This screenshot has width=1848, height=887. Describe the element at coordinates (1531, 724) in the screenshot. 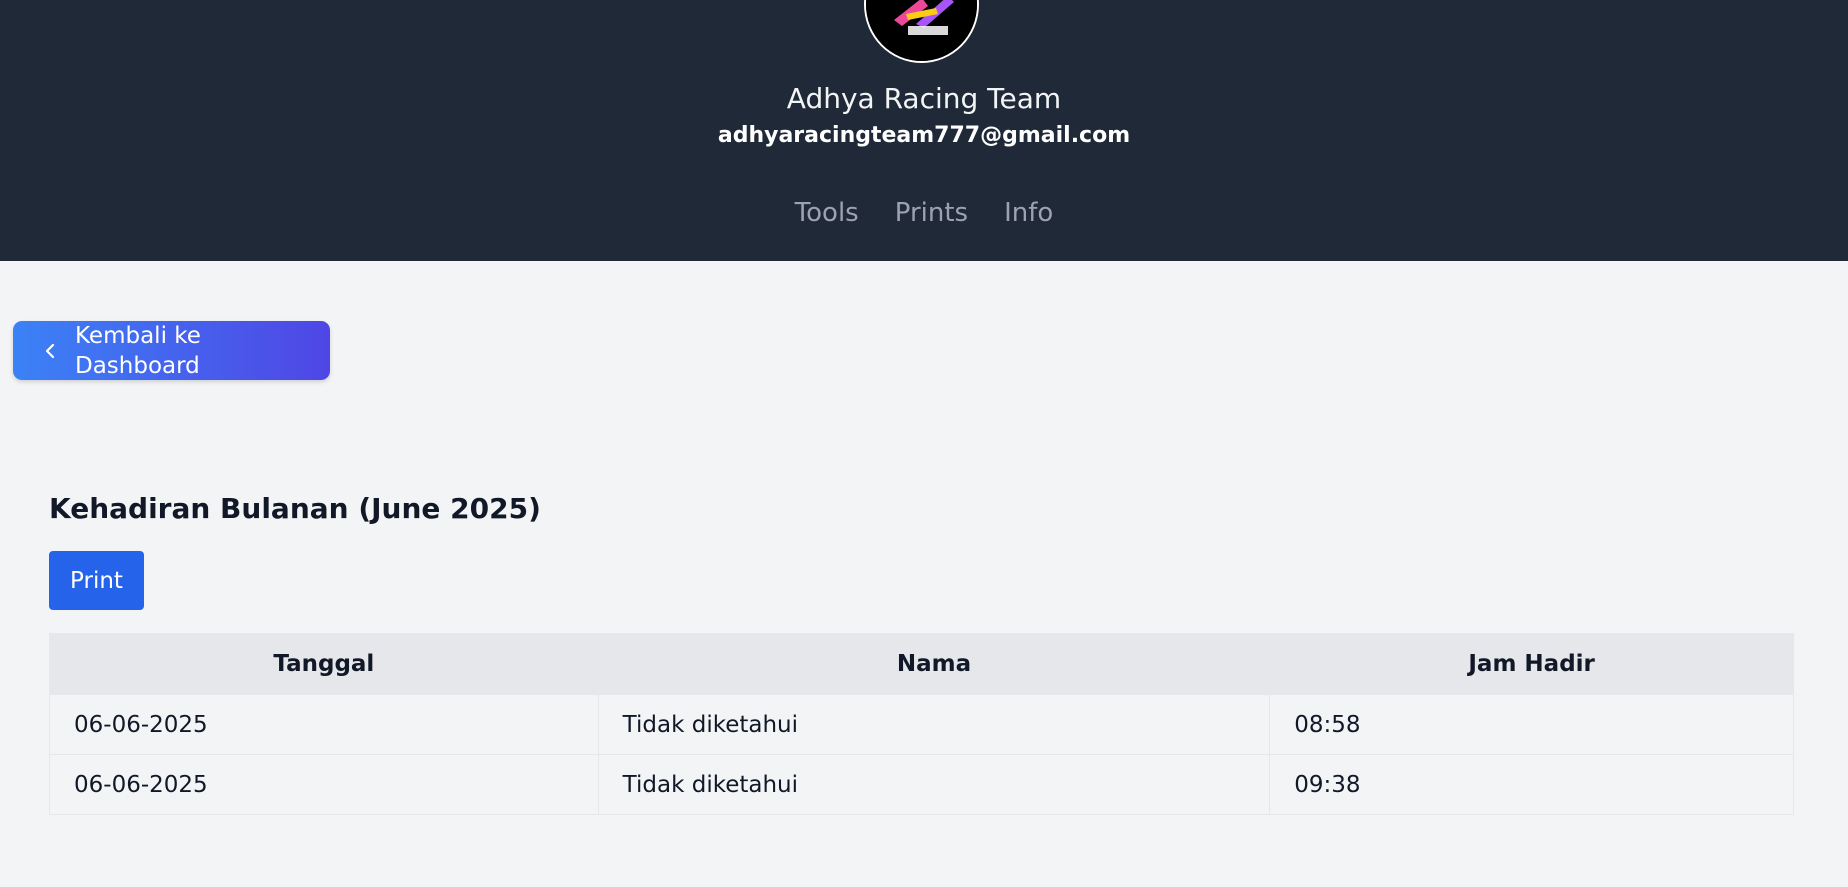

I see `cell-jam-hadir: 08:58` at that location.